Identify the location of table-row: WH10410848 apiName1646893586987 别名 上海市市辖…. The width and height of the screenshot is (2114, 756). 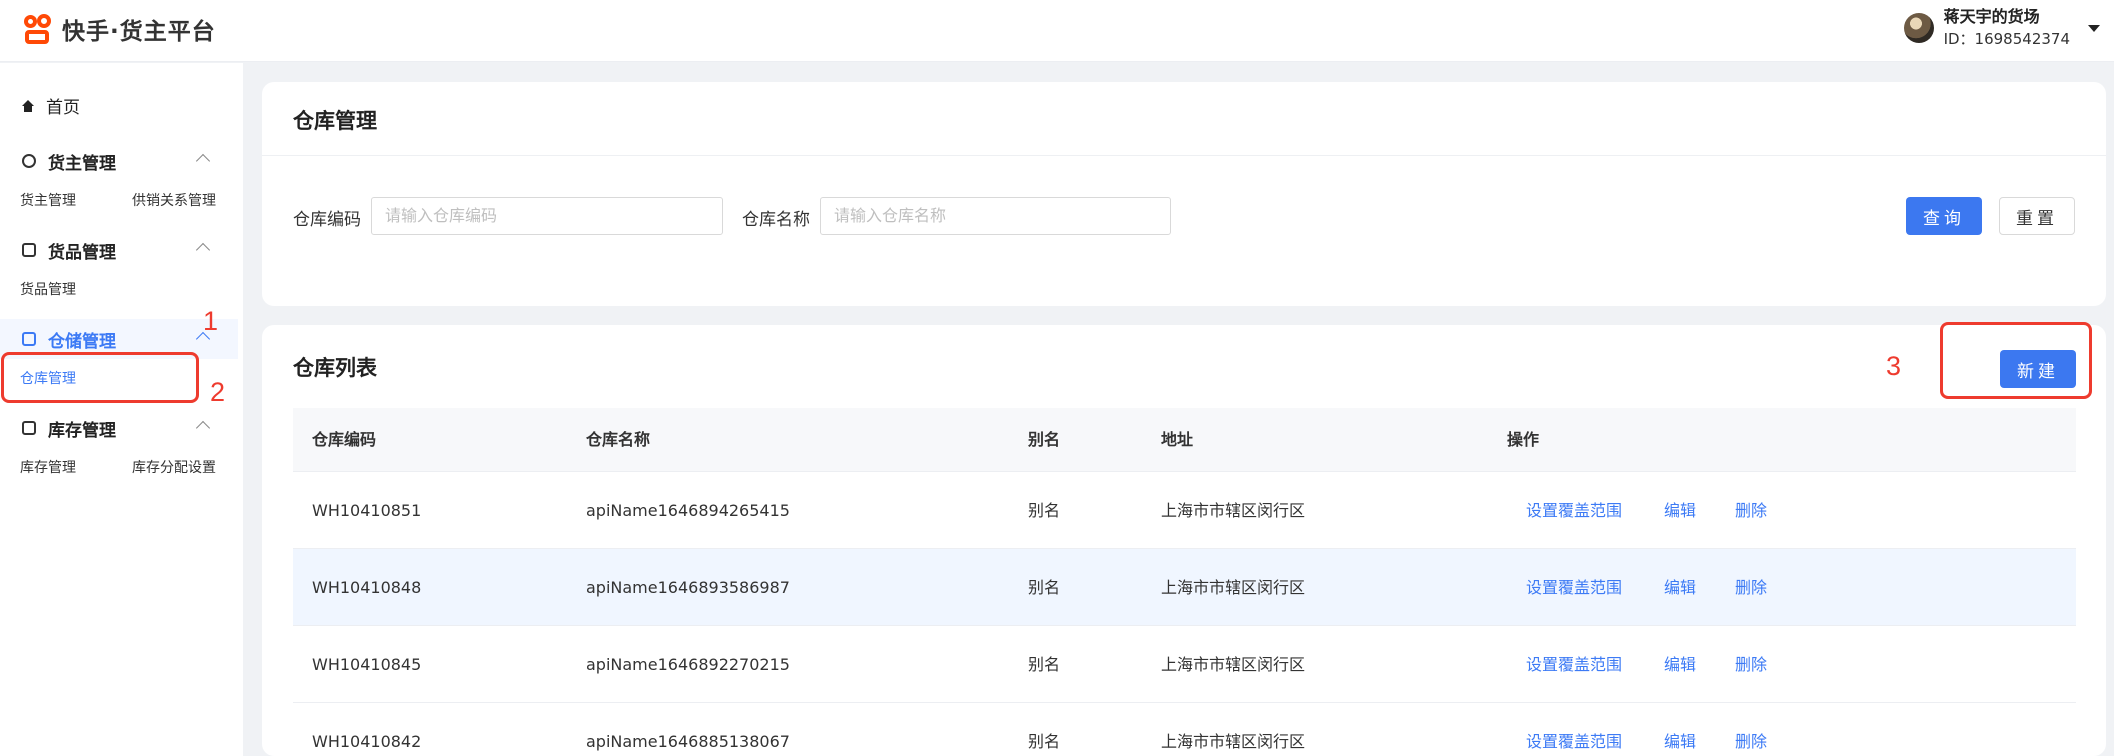
(1184, 587).